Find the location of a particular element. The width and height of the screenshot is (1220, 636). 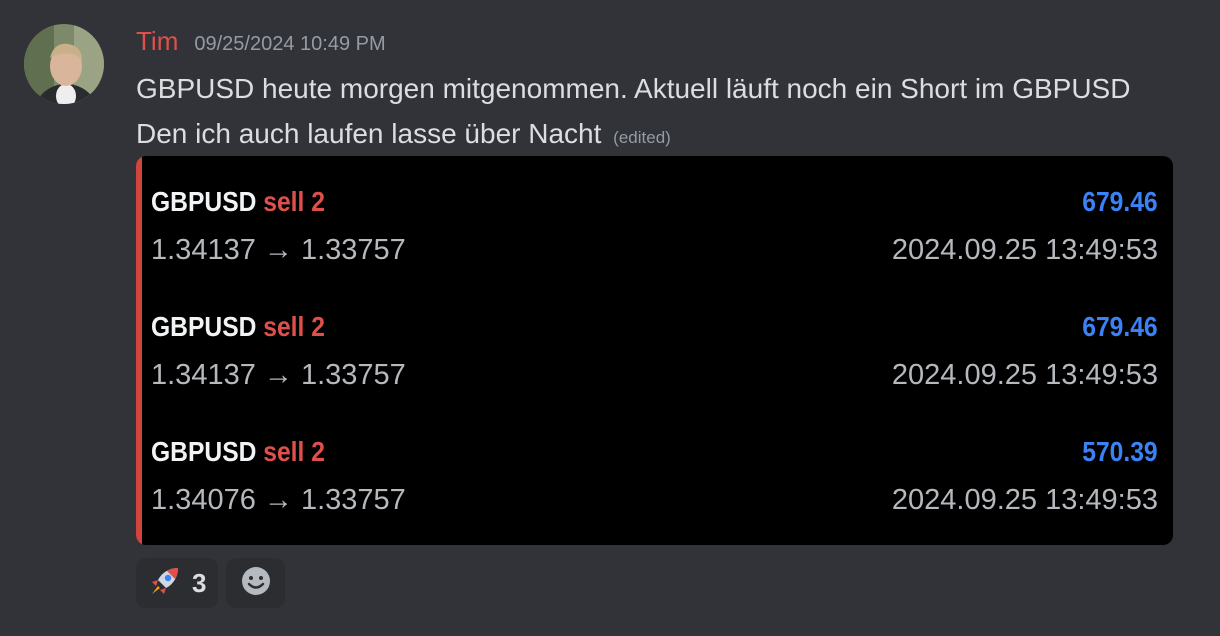

timestamp: 09/25/2024 10:49 PM is located at coordinates (289, 44).